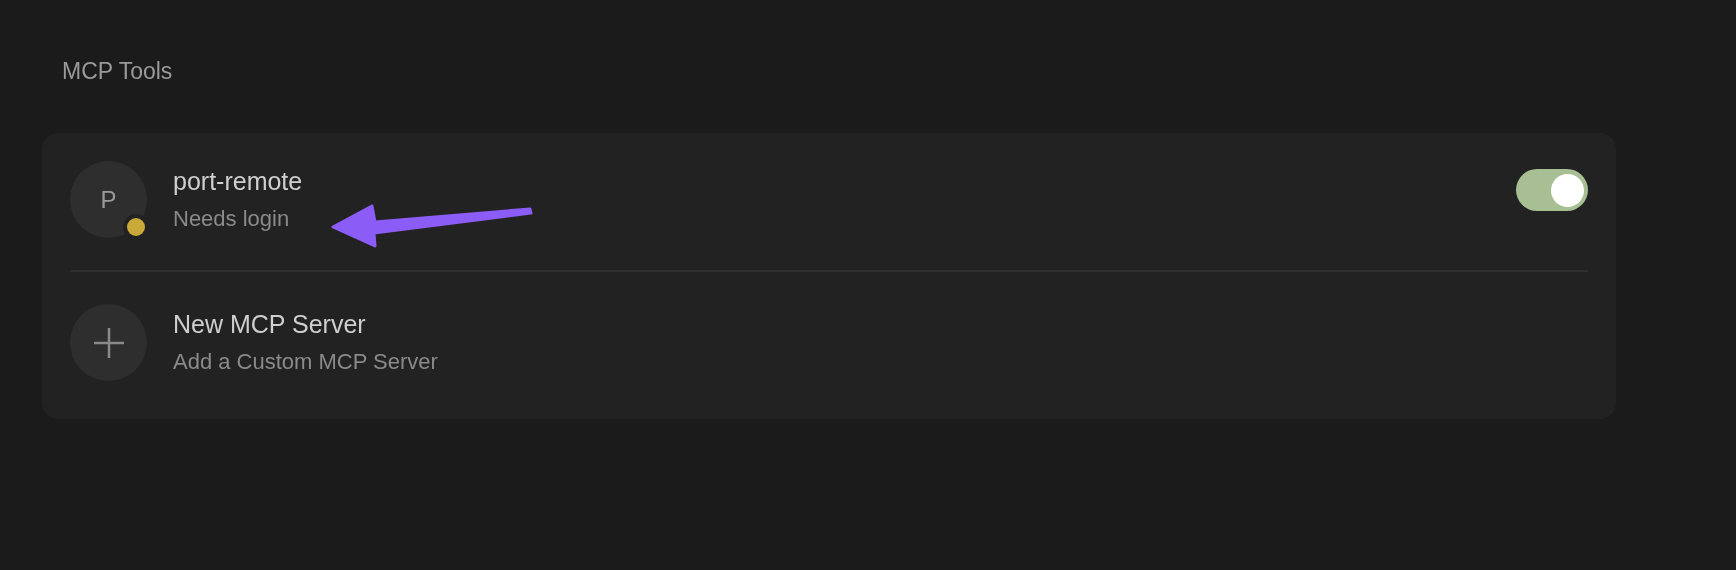 The image size is (1736, 570). Describe the element at coordinates (108, 342) in the screenshot. I see `plus-icon` at that location.